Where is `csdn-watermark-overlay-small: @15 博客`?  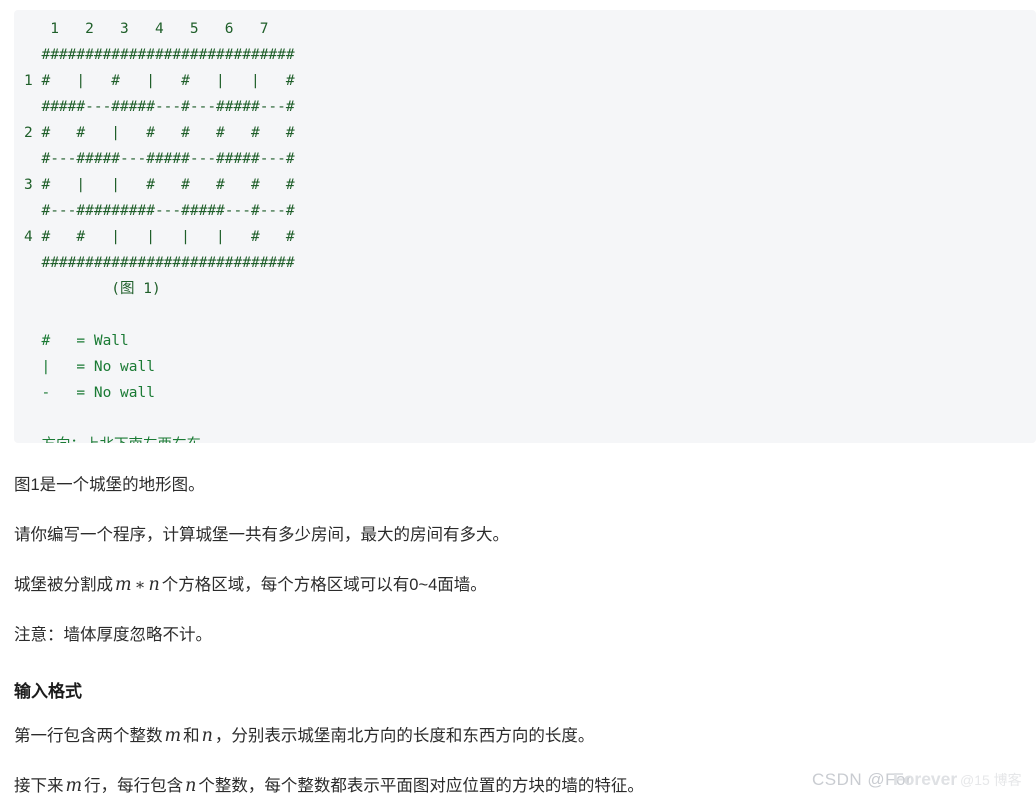
csdn-watermark-overlay-small: @15 博客 is located at coordinates (991, 780).